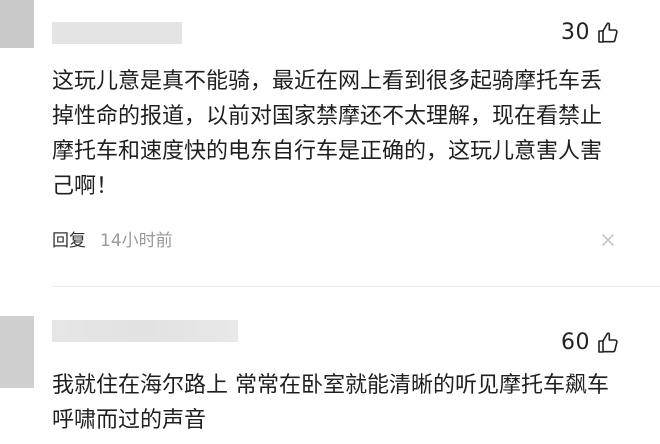 The width and height of the screenshot is (660, 444). I want to click on like-button: 30, so click(590, 32).